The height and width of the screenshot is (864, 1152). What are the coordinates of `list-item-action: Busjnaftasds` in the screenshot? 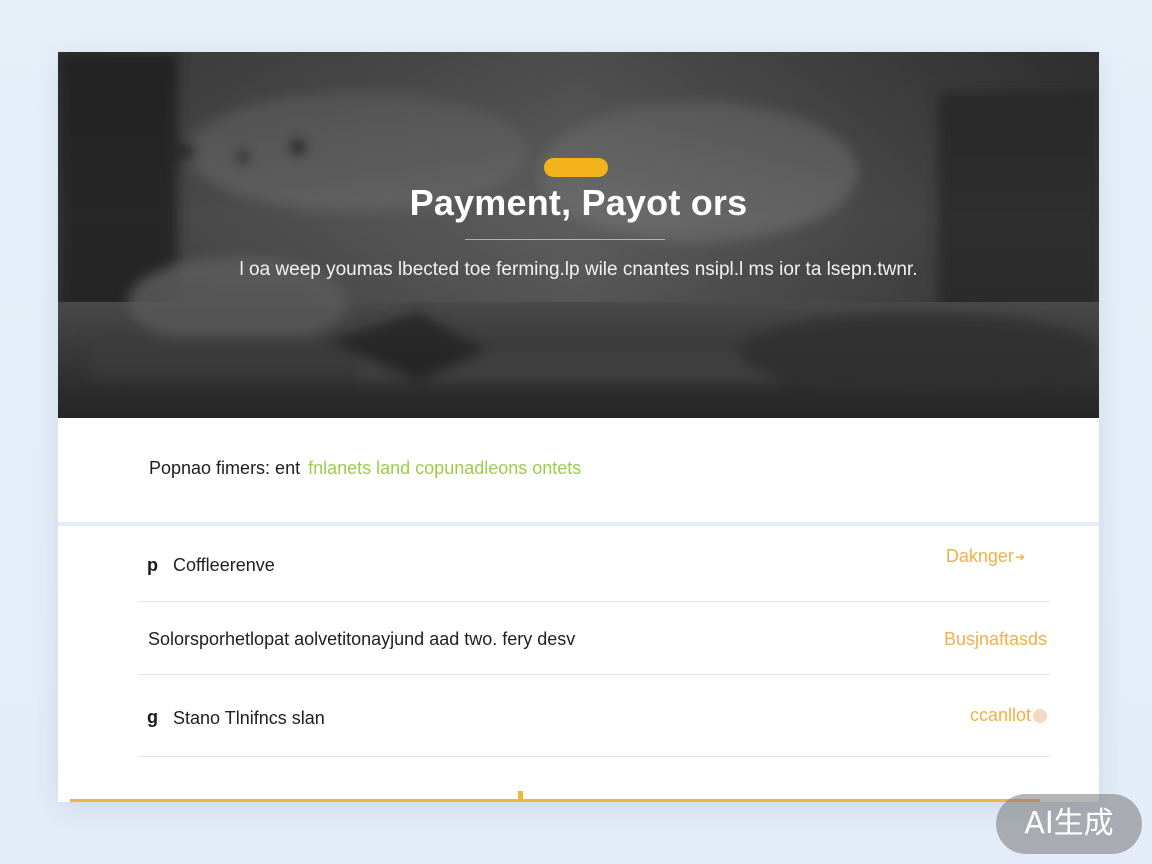 It's located at (995, 639).